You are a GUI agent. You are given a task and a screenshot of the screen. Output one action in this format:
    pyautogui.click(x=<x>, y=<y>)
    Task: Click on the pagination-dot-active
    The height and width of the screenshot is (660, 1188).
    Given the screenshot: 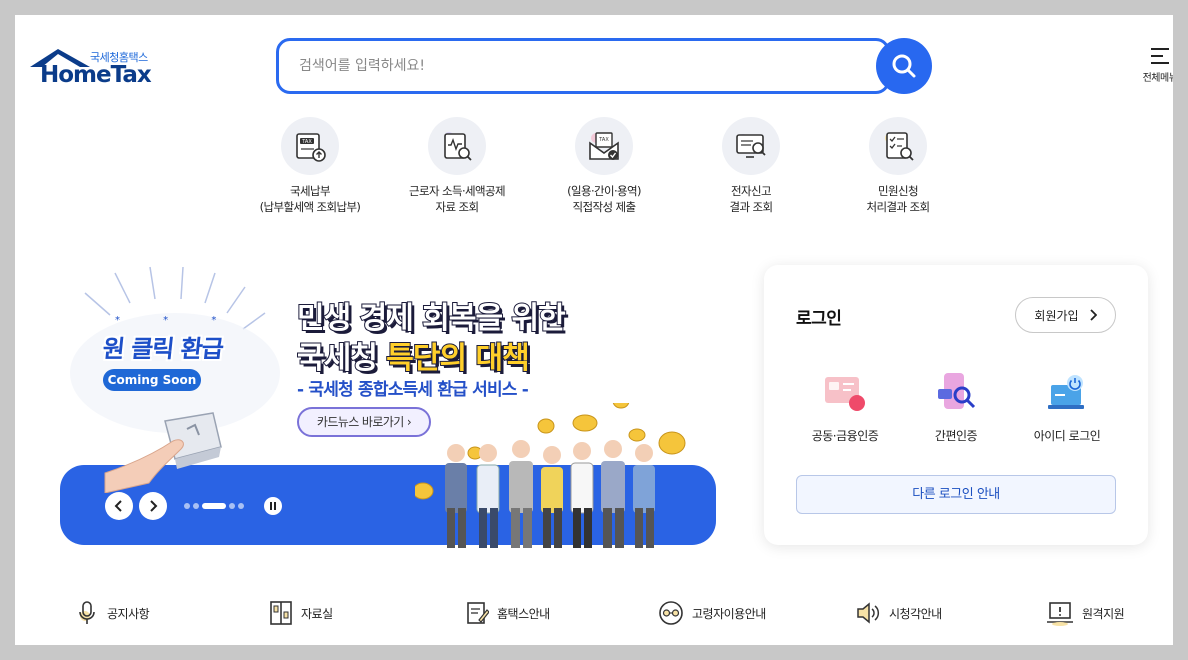 What is the action you would take?
    pyautogui.click(x=214, y=506)
    